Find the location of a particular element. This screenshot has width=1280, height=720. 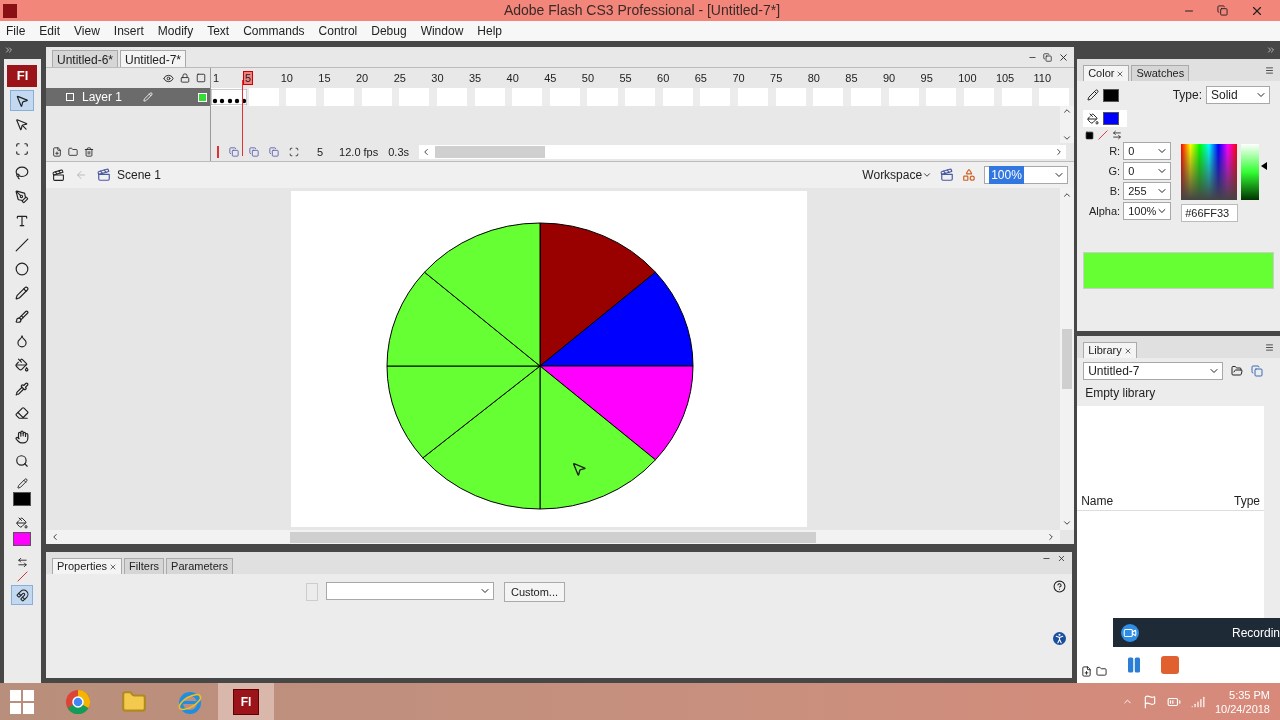

start-icon is located at coordinates (22, 701).